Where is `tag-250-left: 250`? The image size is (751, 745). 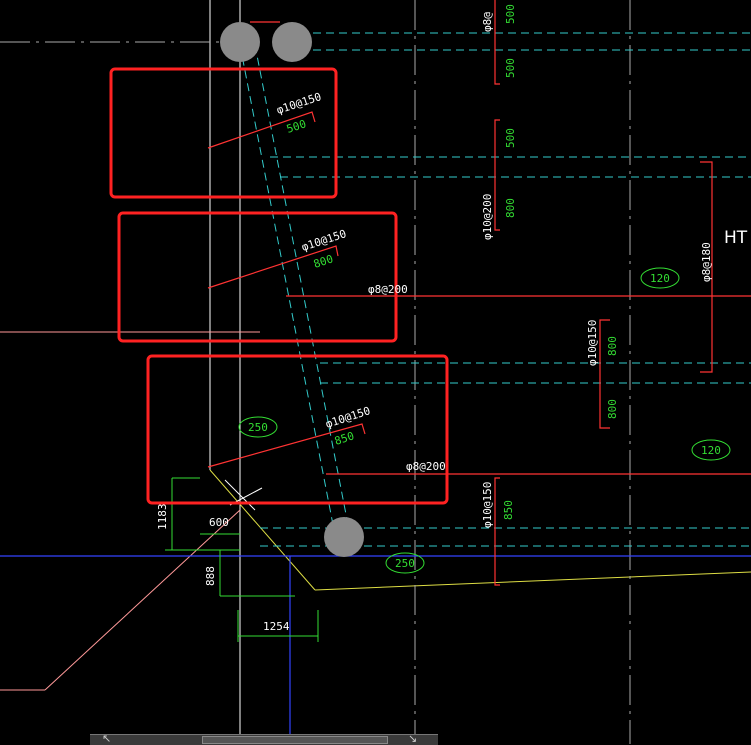
tag-250-left: 250 is located at coordinates (258, 427).